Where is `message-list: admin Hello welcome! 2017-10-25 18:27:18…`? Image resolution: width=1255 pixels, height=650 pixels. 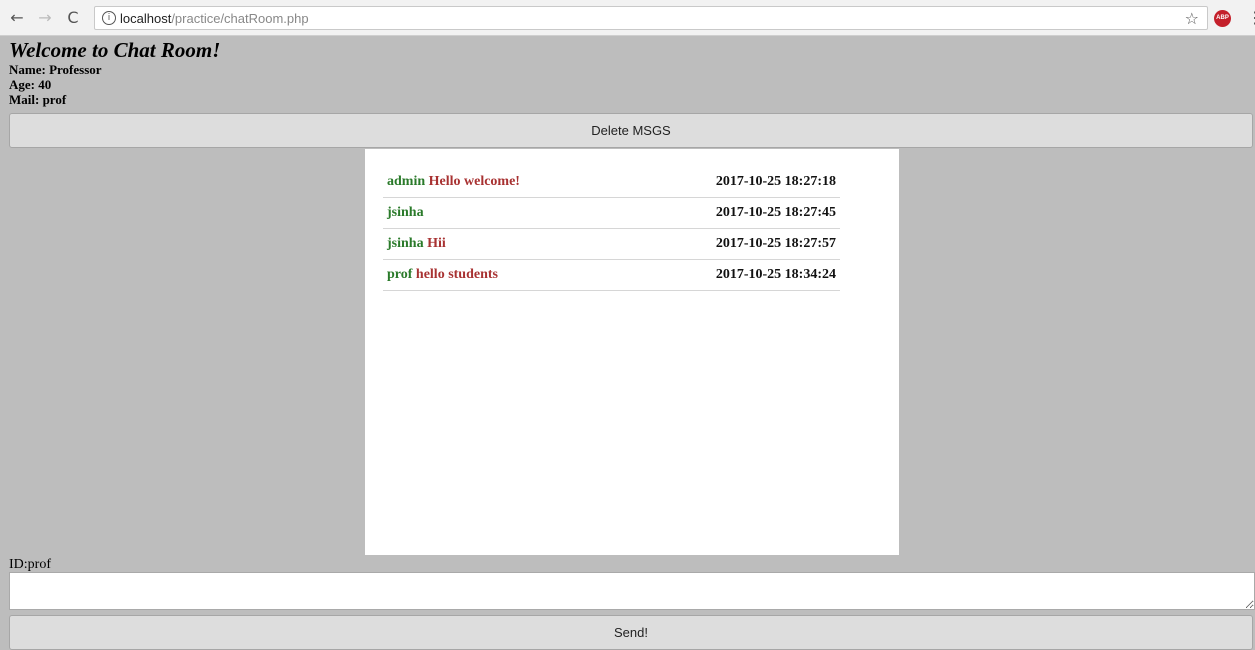 message-list: admin Hello welcome! 2017-10-25 18:27:18… is located at coordinates (611, 229).